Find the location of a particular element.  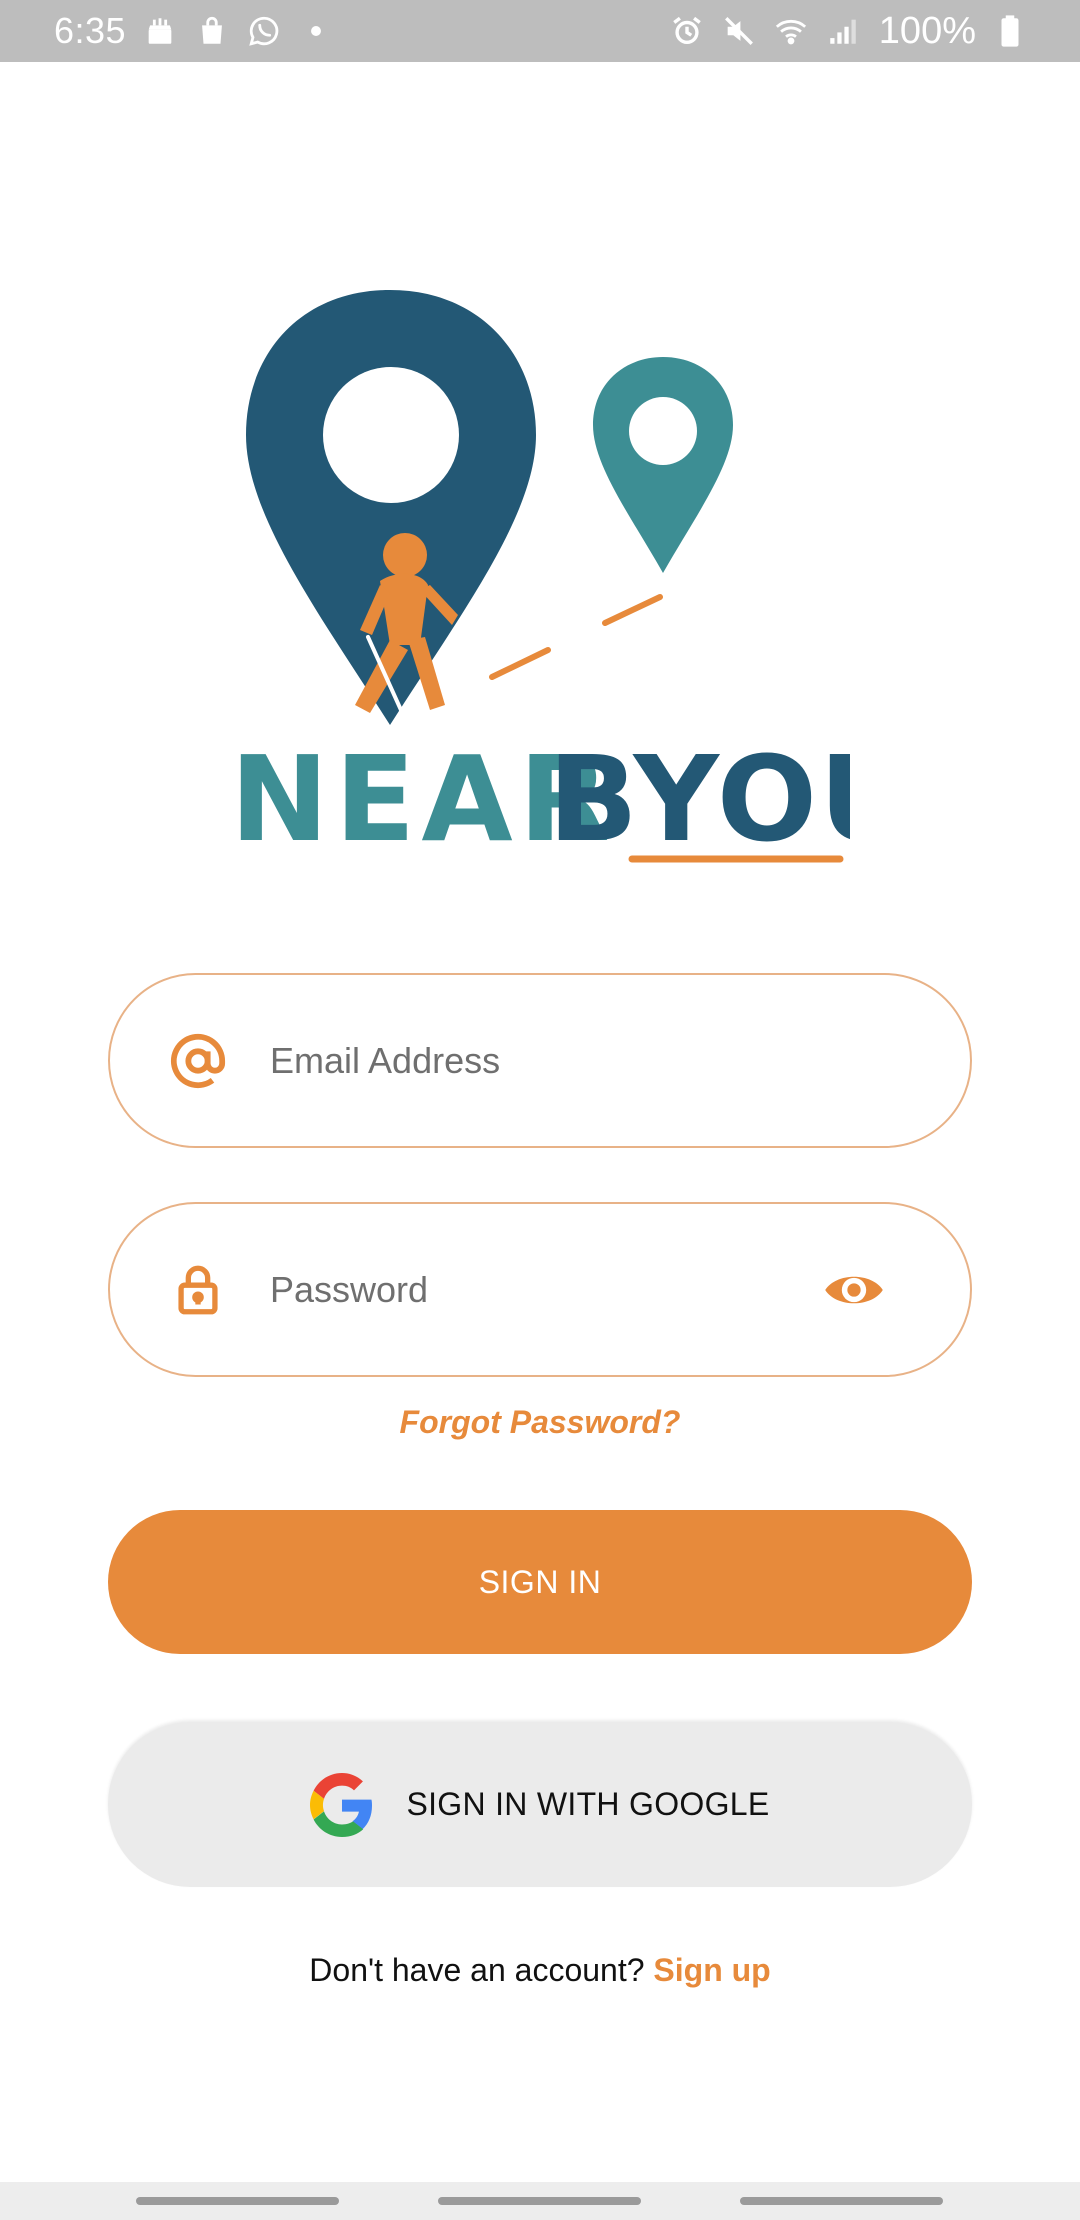

sign-up-link: Sign up is located at coordinates (711, 1970).